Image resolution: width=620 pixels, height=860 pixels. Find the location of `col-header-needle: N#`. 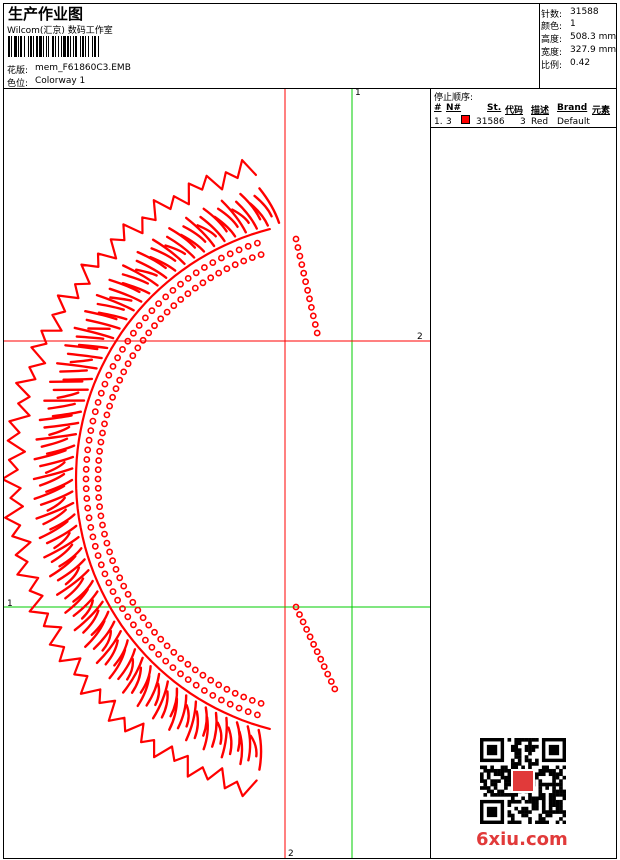

col-header-needle: N# is located at coordinates (454, 108).